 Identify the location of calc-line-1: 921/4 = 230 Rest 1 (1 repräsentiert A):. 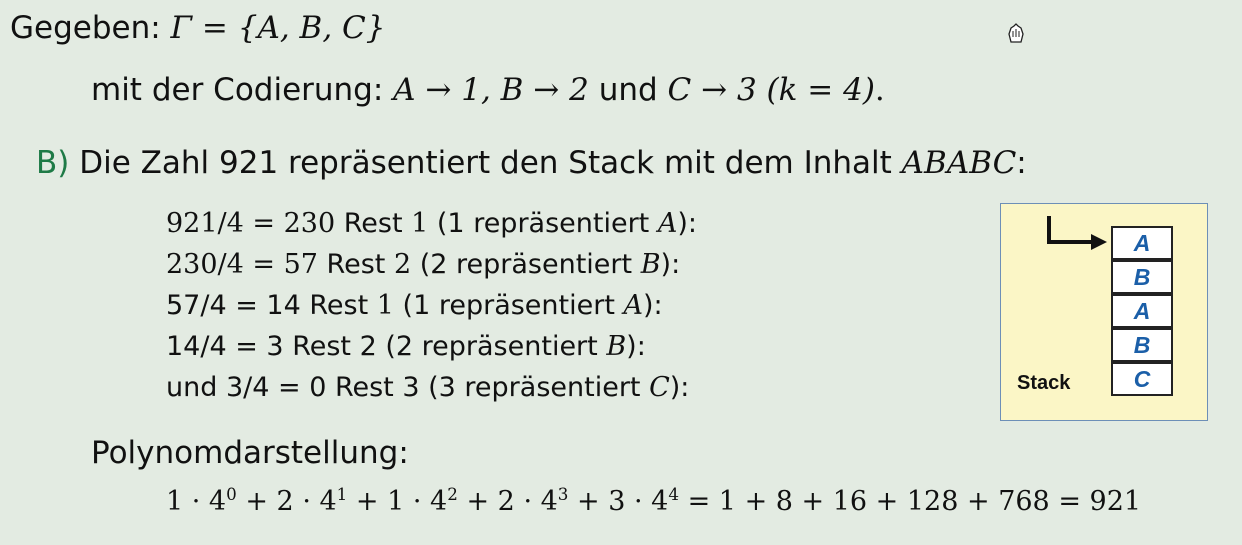
(431, 224).